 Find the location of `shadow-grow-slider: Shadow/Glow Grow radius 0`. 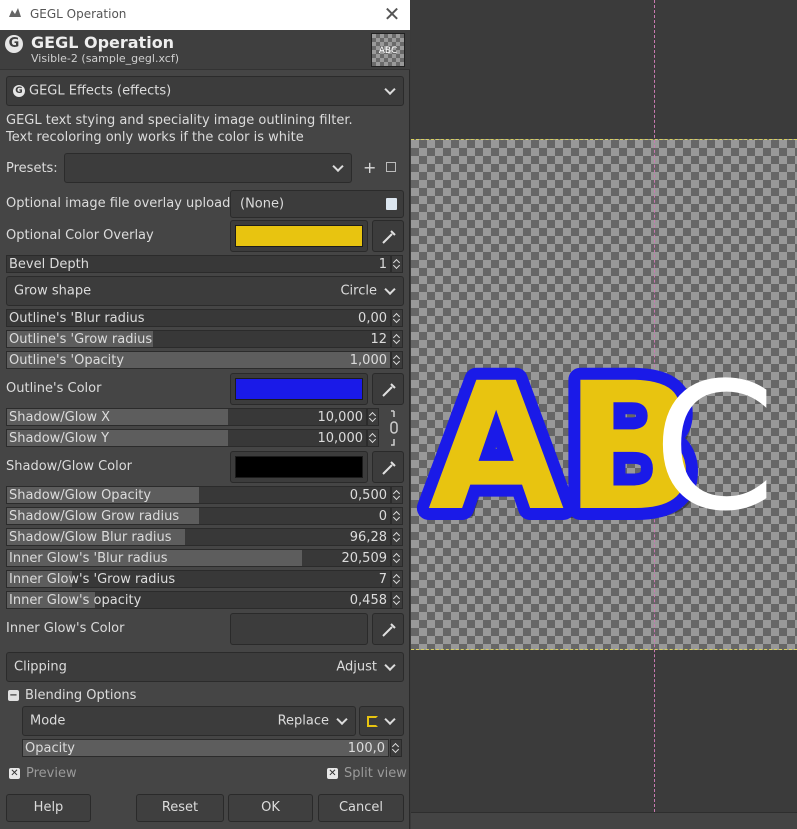

shadow-grow-slider: Shadow/Glow Grow radius 0 is located at coordinates (198, 516).